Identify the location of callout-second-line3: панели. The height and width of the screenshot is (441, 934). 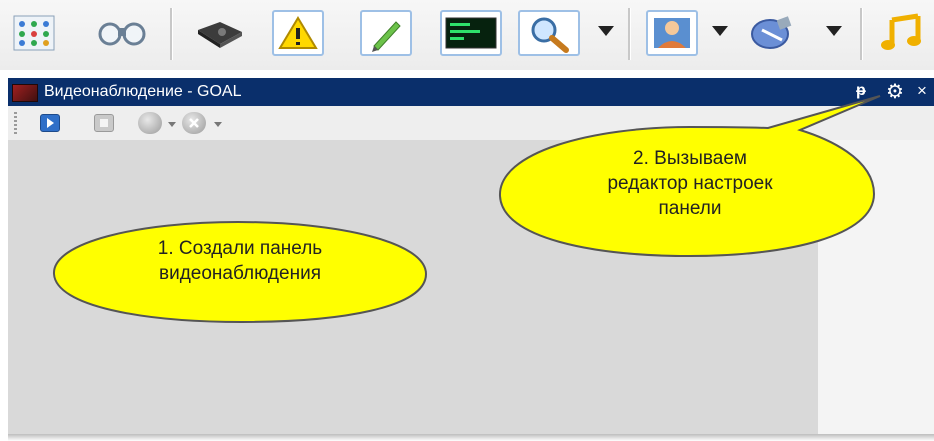
(690, 208).